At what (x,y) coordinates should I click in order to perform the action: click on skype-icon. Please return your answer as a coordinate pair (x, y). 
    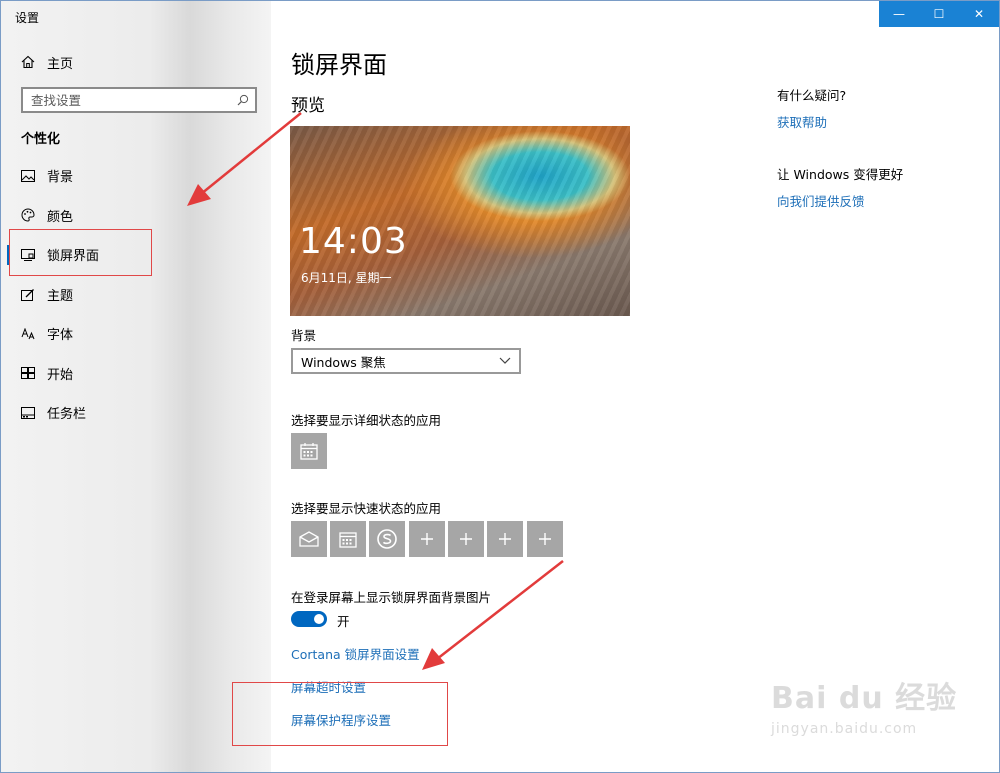
    Looking at the image, I should click on (387, 539).